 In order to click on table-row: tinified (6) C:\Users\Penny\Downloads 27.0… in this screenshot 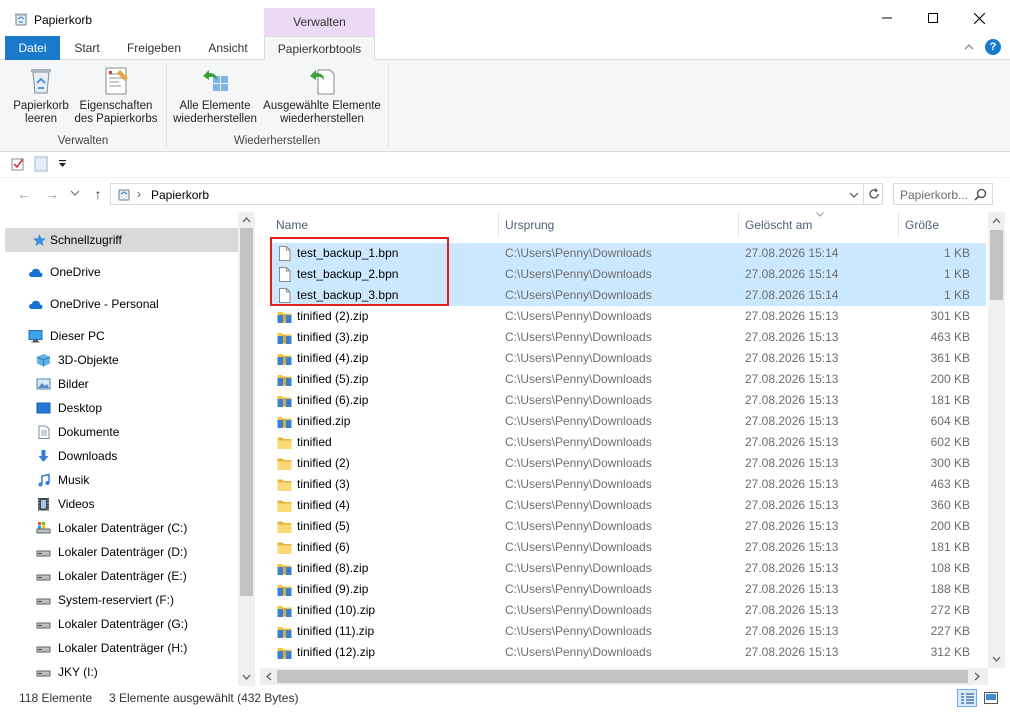, I will do `click(628, 547)`.